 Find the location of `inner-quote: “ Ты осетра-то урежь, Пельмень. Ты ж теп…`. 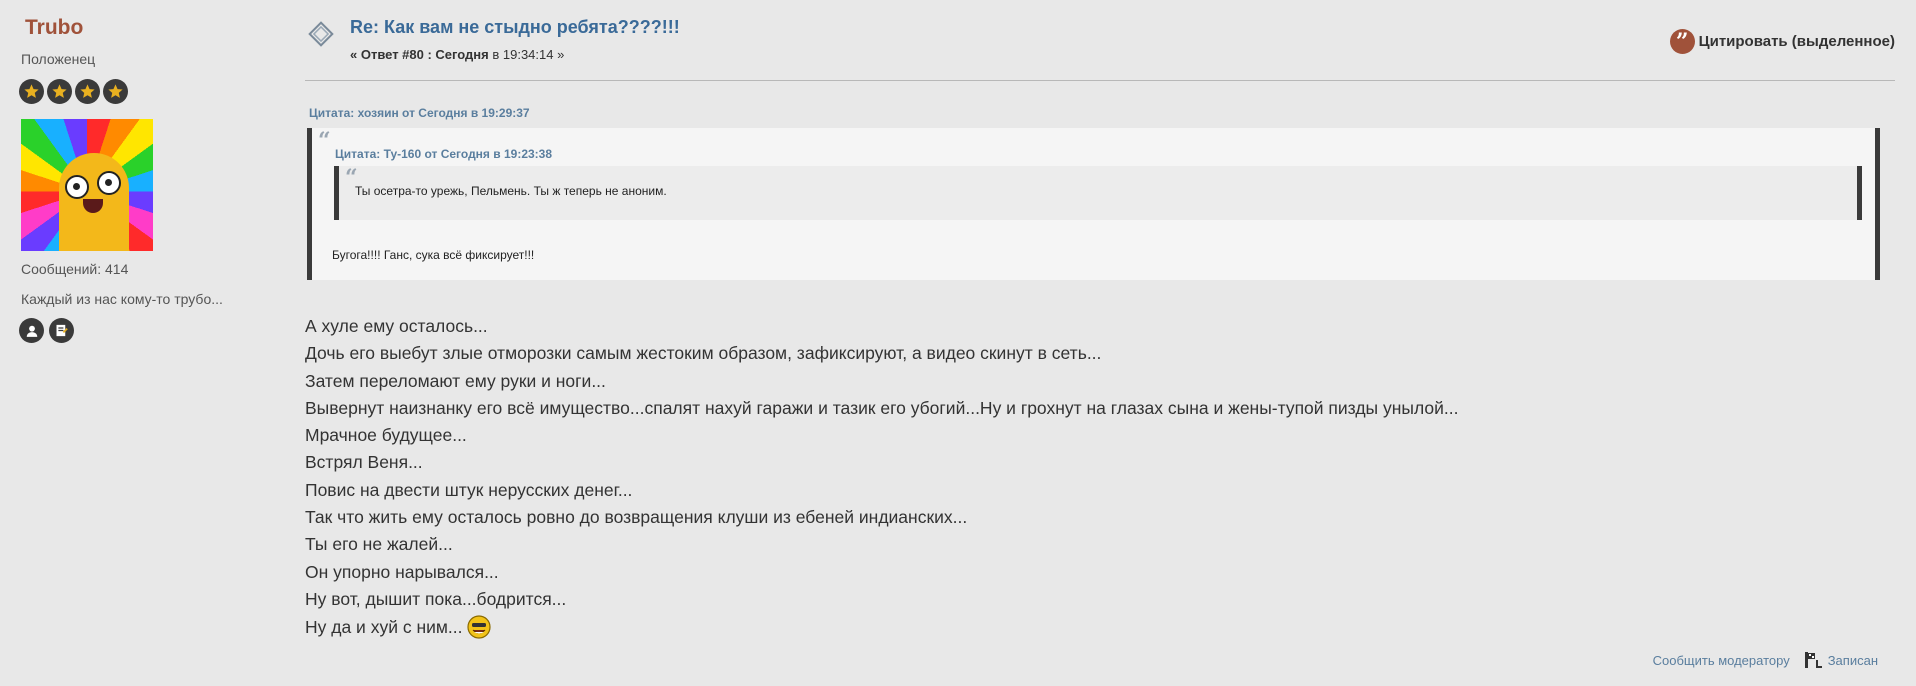

inner-quote: “ Ты осетра-то урежь, Пельмень. Ты ж теп… is located at coordinates (1098, 193).